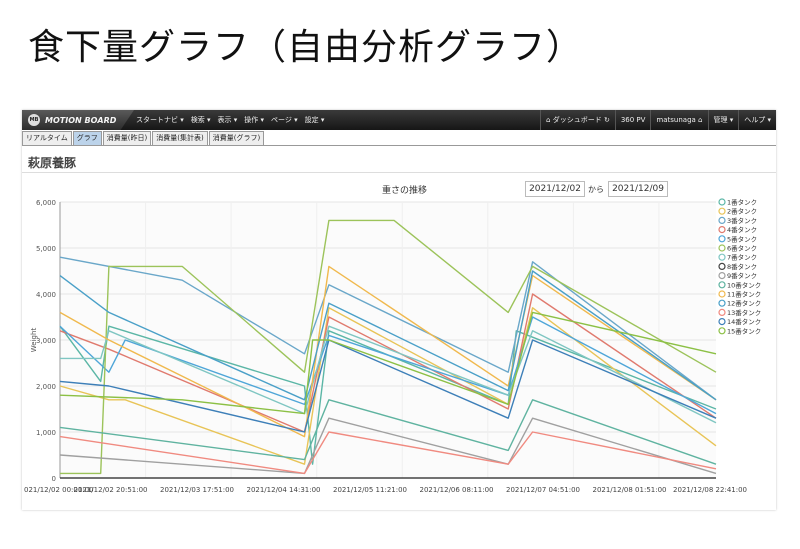 This screenshot has height=549, width=800. What do you see at coordinates (283, 490) in the screenshot?
I see `x-tick-label: 2021/12/04 14:31:00` at bounding box center [283, 490].